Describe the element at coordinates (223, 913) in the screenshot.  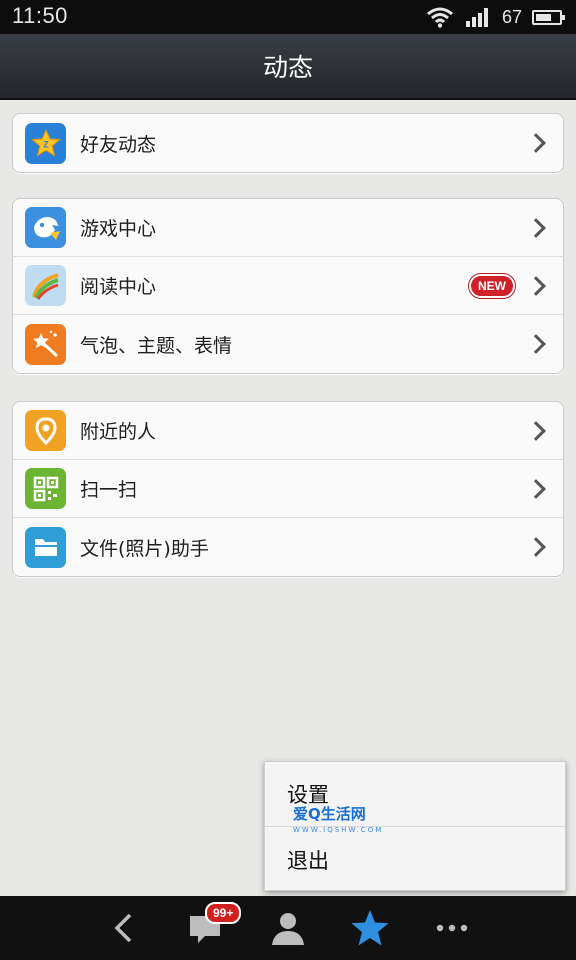
I see `message-count-badge: 99+` at that location.